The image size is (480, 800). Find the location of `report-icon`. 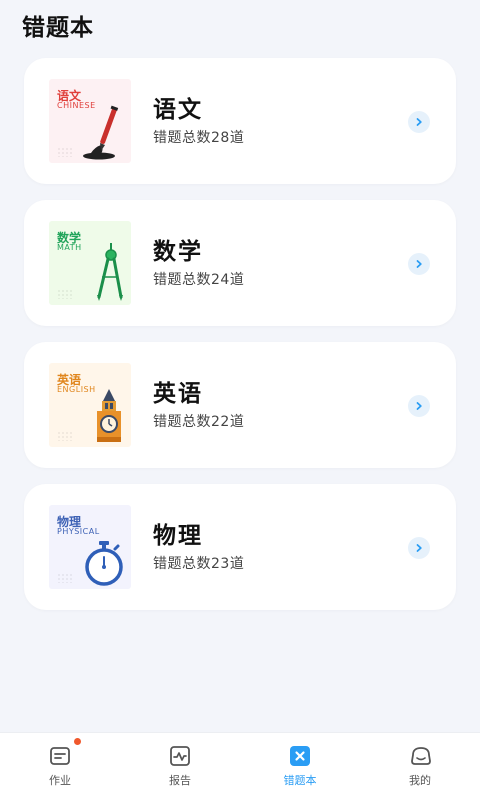

report-icon is located at coordinates (180, 756).